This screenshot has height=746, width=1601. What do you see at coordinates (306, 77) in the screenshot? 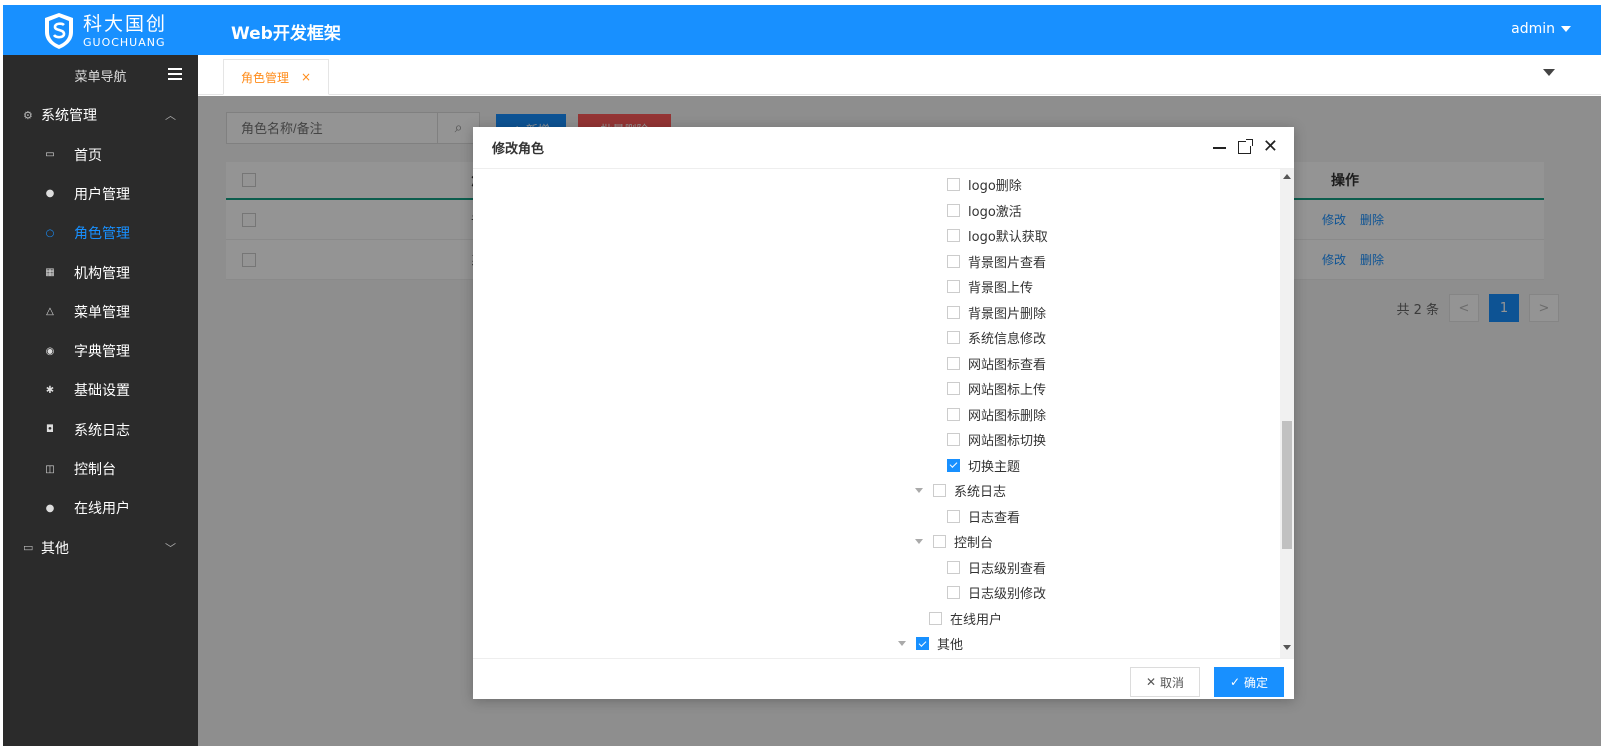
I see `close-tab-icon: ×` at bounding box center [306, 77].